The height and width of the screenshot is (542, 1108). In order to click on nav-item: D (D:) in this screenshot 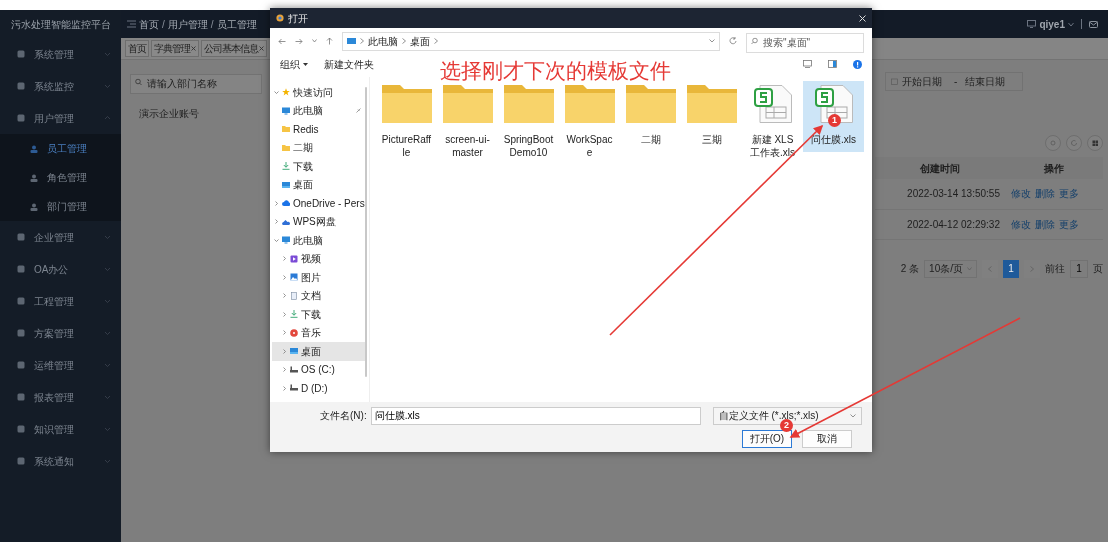, I will do `click(318, 388)`.